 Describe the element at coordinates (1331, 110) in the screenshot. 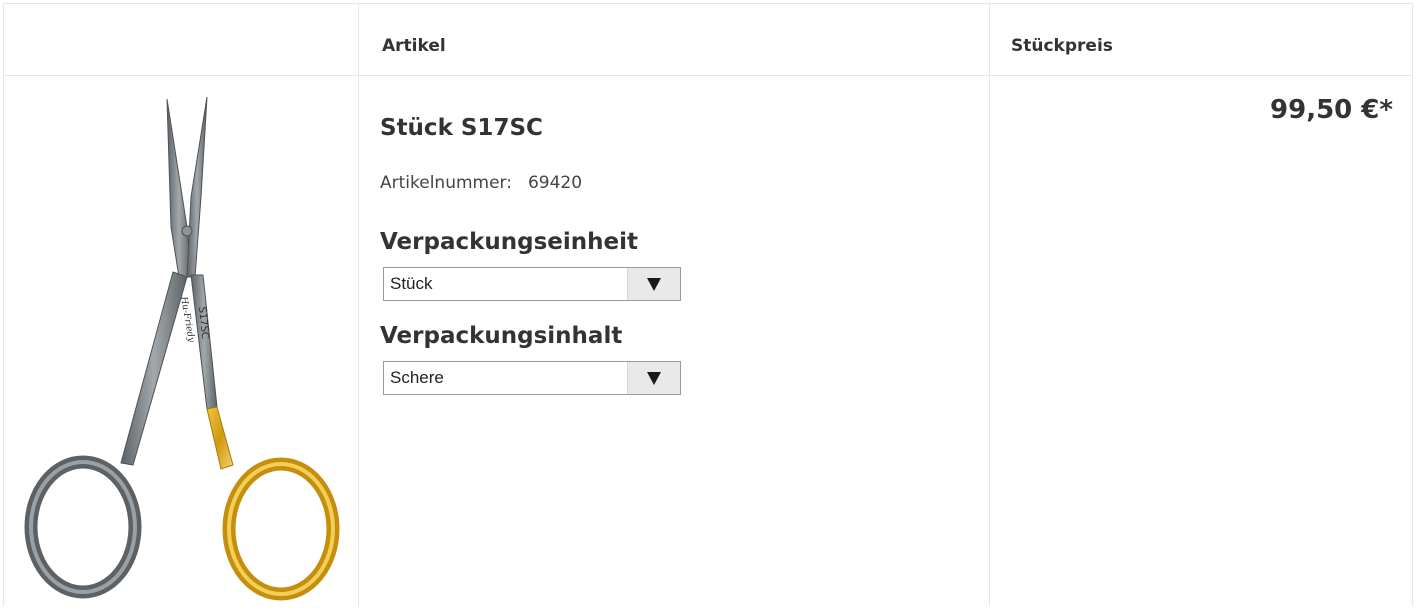

I see `unit-price: 99,50 €*` at that location.